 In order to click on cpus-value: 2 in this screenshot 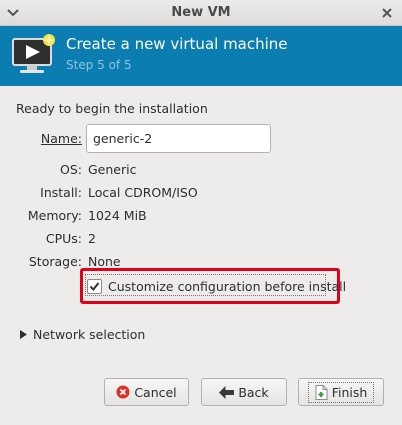, I will do `click(92, 238)`.